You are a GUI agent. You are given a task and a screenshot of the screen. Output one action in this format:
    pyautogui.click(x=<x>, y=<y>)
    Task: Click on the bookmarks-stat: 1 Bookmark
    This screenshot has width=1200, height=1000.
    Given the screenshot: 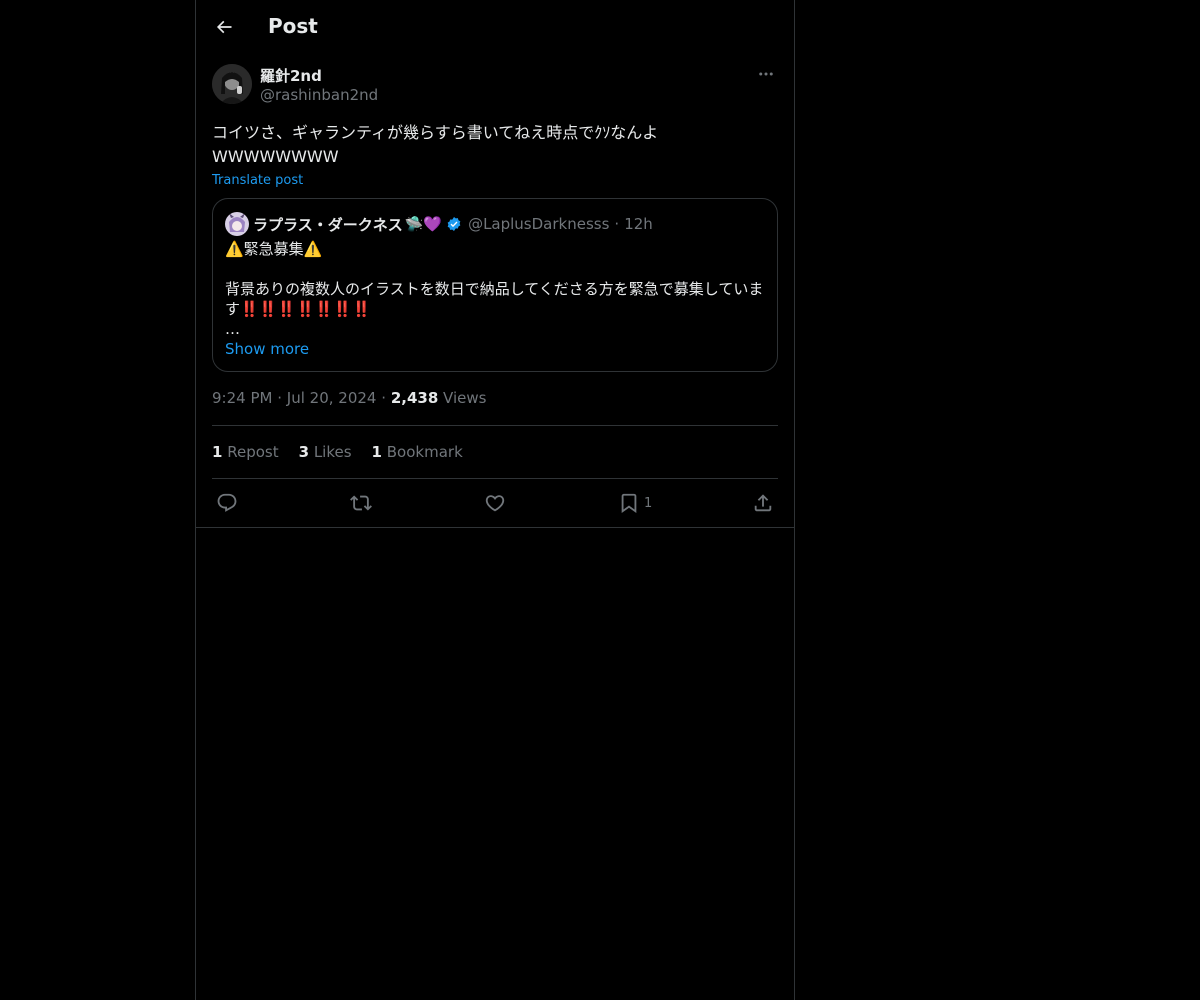 What is the action you would take?
    pyautogui.click(x=417, y=452)
    